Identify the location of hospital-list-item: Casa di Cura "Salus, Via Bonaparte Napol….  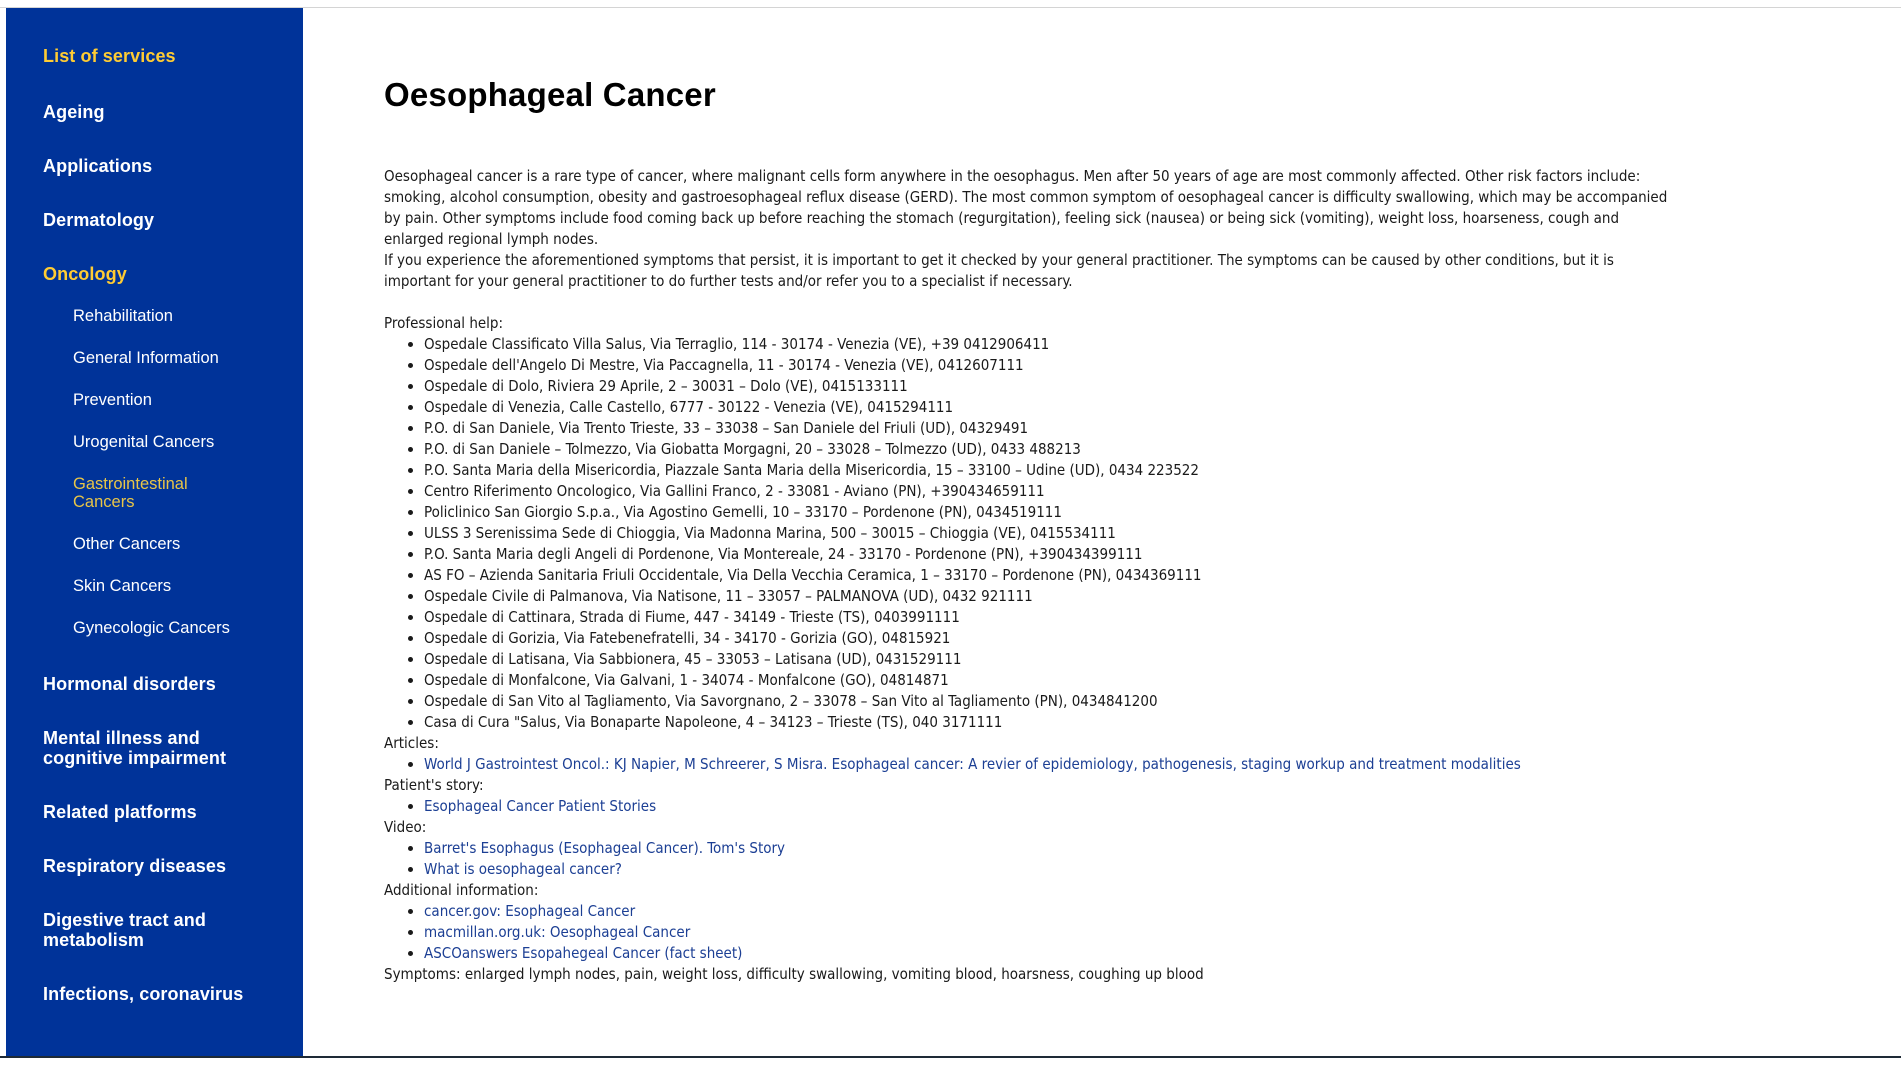
(1049, 722).